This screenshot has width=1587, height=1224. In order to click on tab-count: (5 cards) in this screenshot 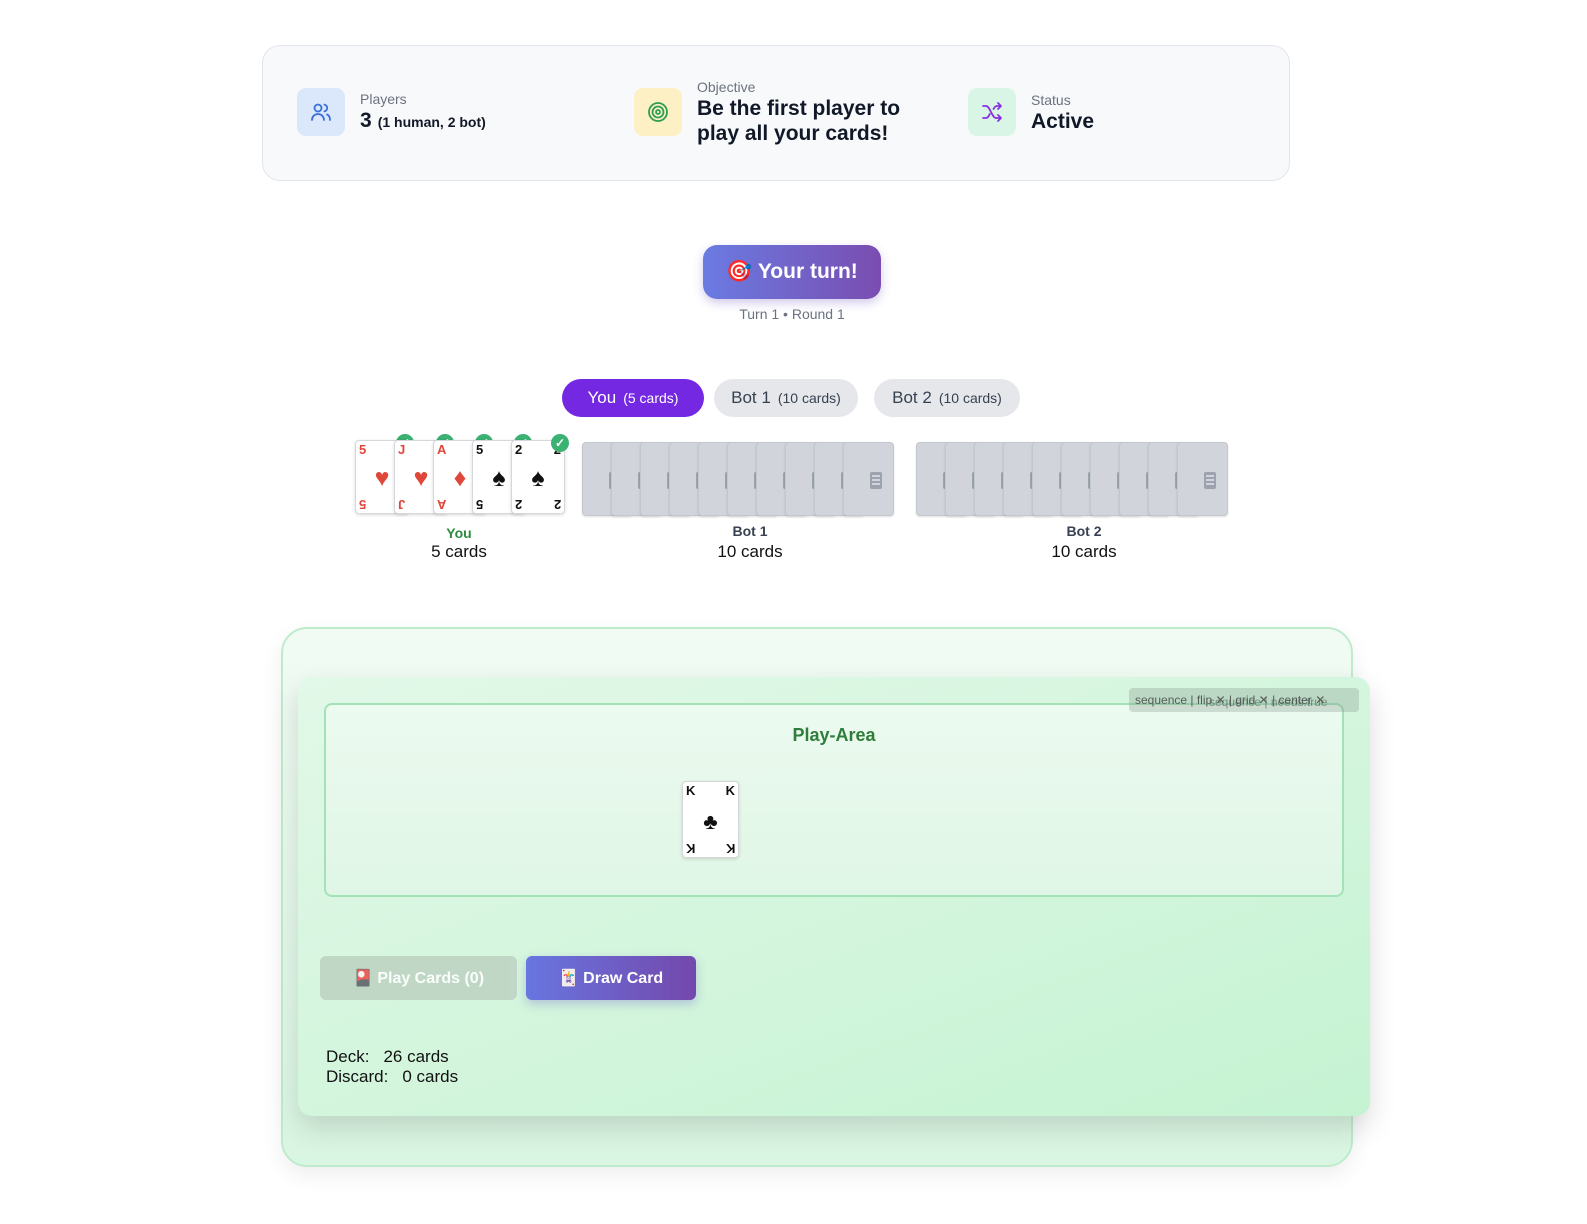, I will do `click(651, 398)`.